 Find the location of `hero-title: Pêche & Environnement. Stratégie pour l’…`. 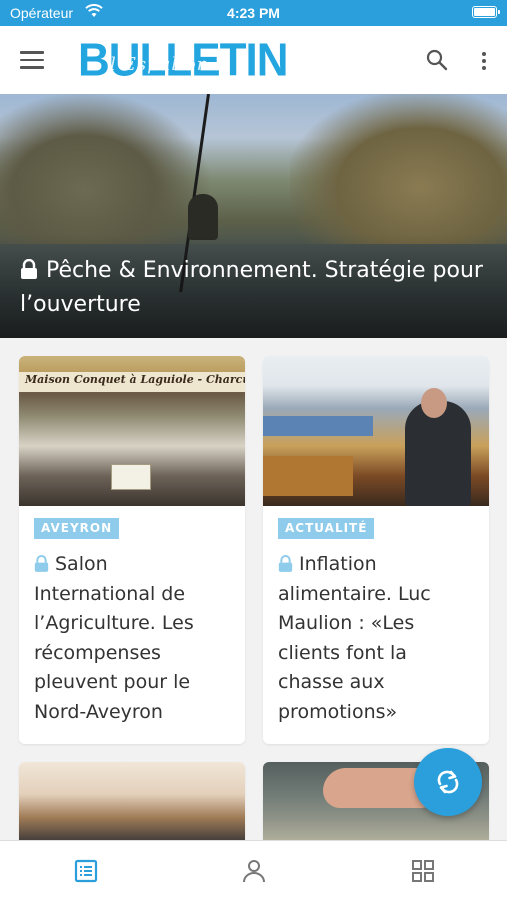

hero-title: Pêche & Environnement. Stratégie pour l’… is located at coordinates (251, 287).